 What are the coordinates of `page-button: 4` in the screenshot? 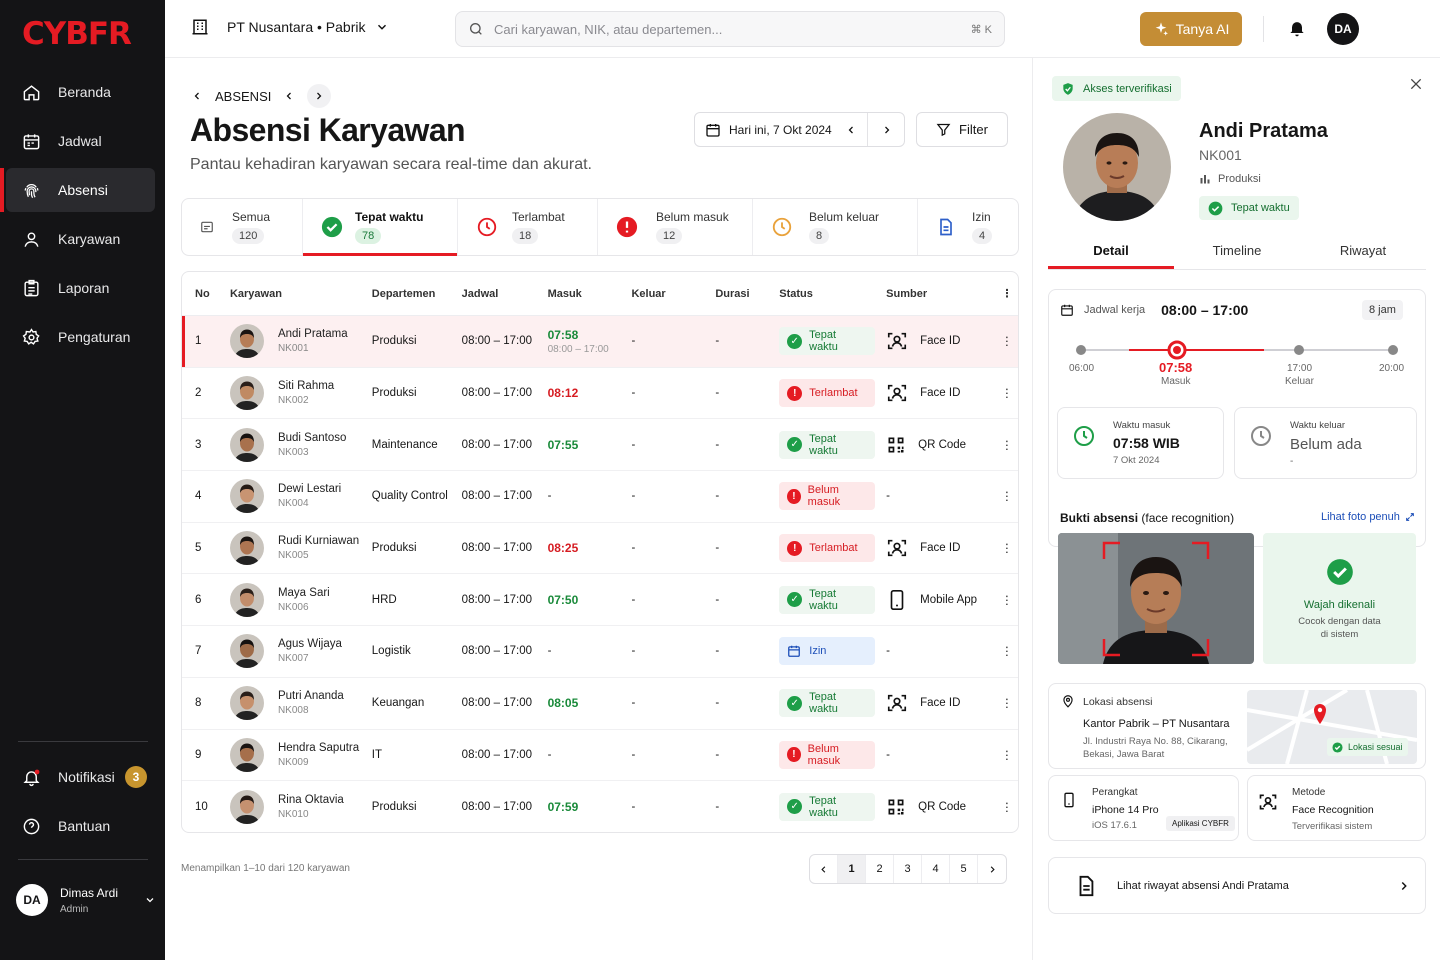 It's located at (936, 869).